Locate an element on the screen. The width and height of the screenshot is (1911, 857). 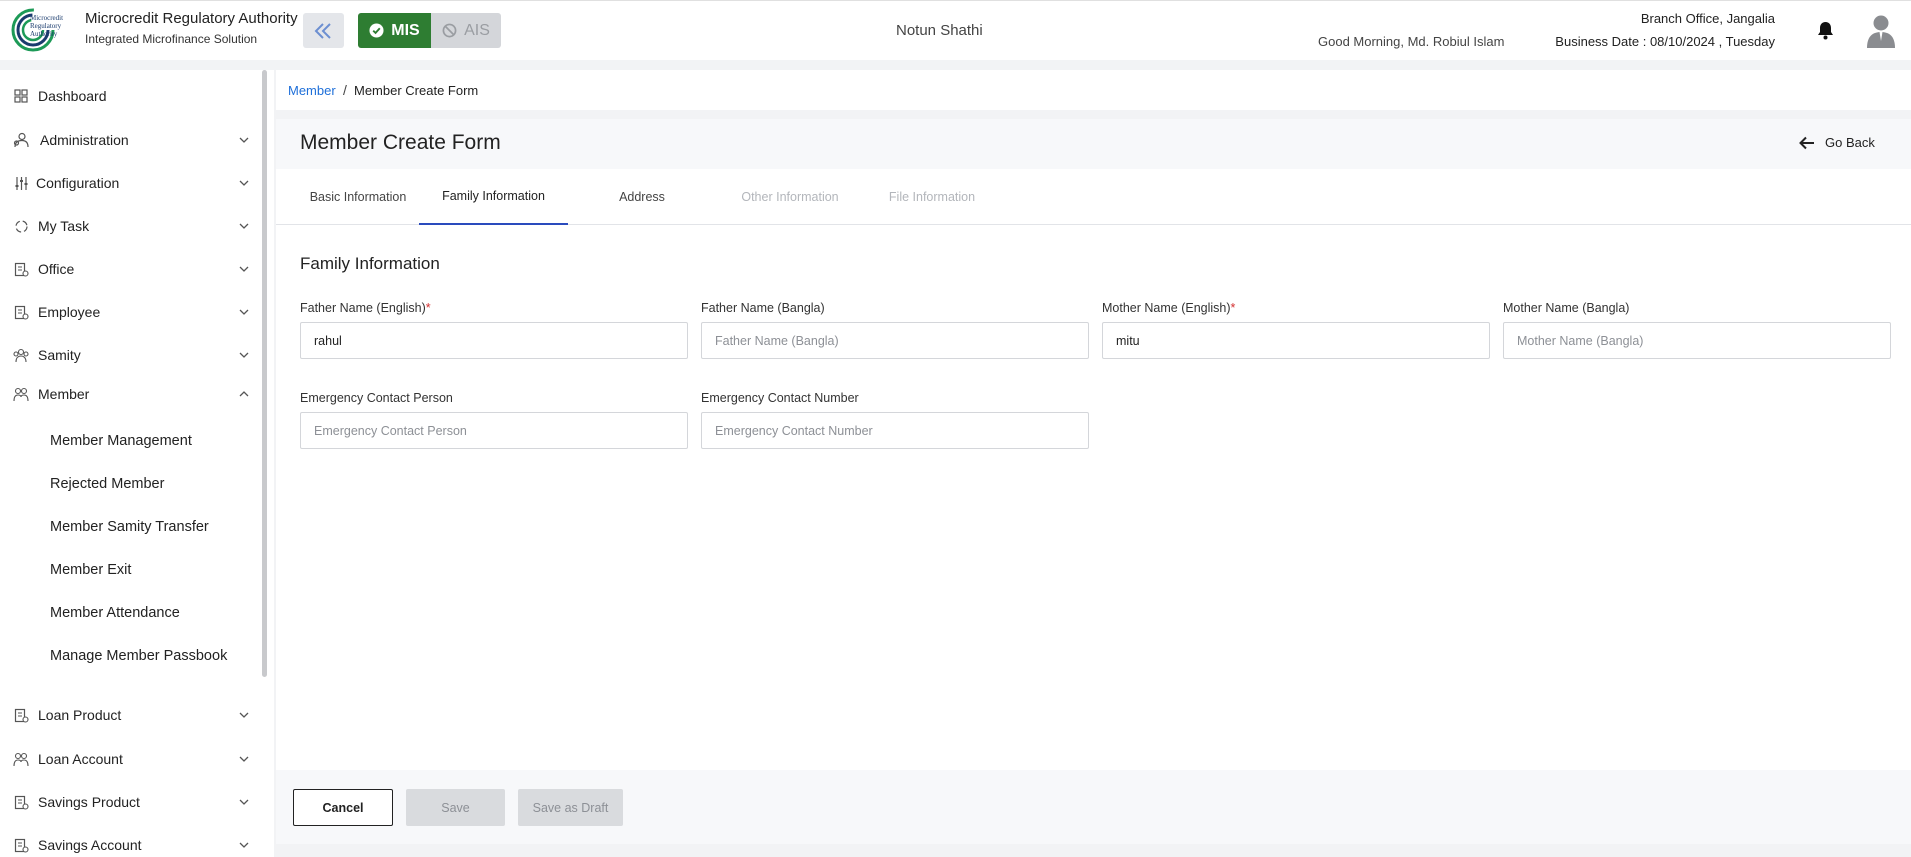
user-greeting: Good Morning, Md. Robiul Islam is located at coordinates (1411, 41).